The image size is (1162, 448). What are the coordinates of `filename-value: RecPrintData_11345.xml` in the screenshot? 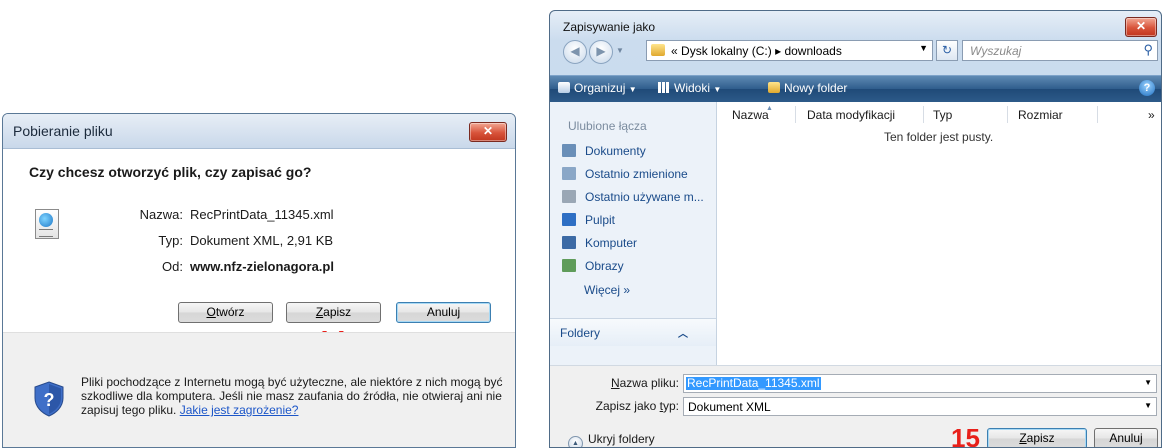 It's located at (753, 383).